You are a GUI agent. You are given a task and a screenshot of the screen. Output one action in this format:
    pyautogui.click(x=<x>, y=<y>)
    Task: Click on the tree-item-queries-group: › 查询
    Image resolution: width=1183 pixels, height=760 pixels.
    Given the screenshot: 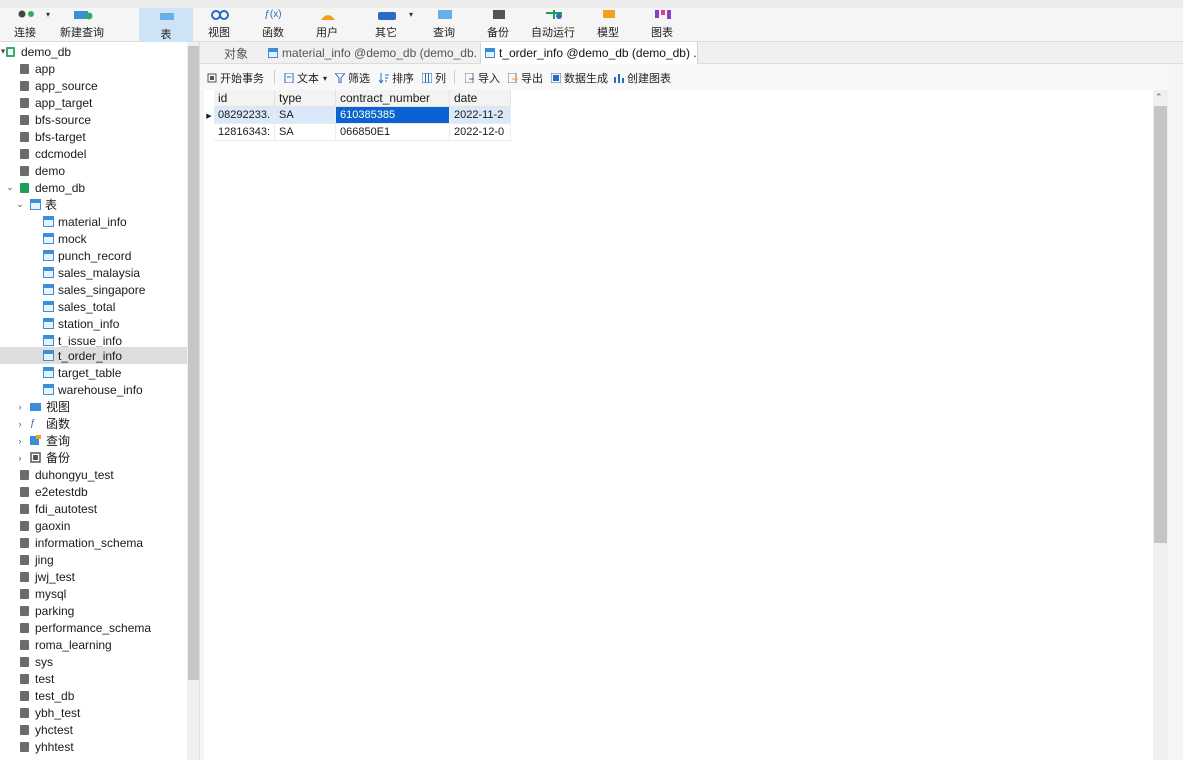 What is the action you would take?
    pyautogui.click(x=93, y=440)
    